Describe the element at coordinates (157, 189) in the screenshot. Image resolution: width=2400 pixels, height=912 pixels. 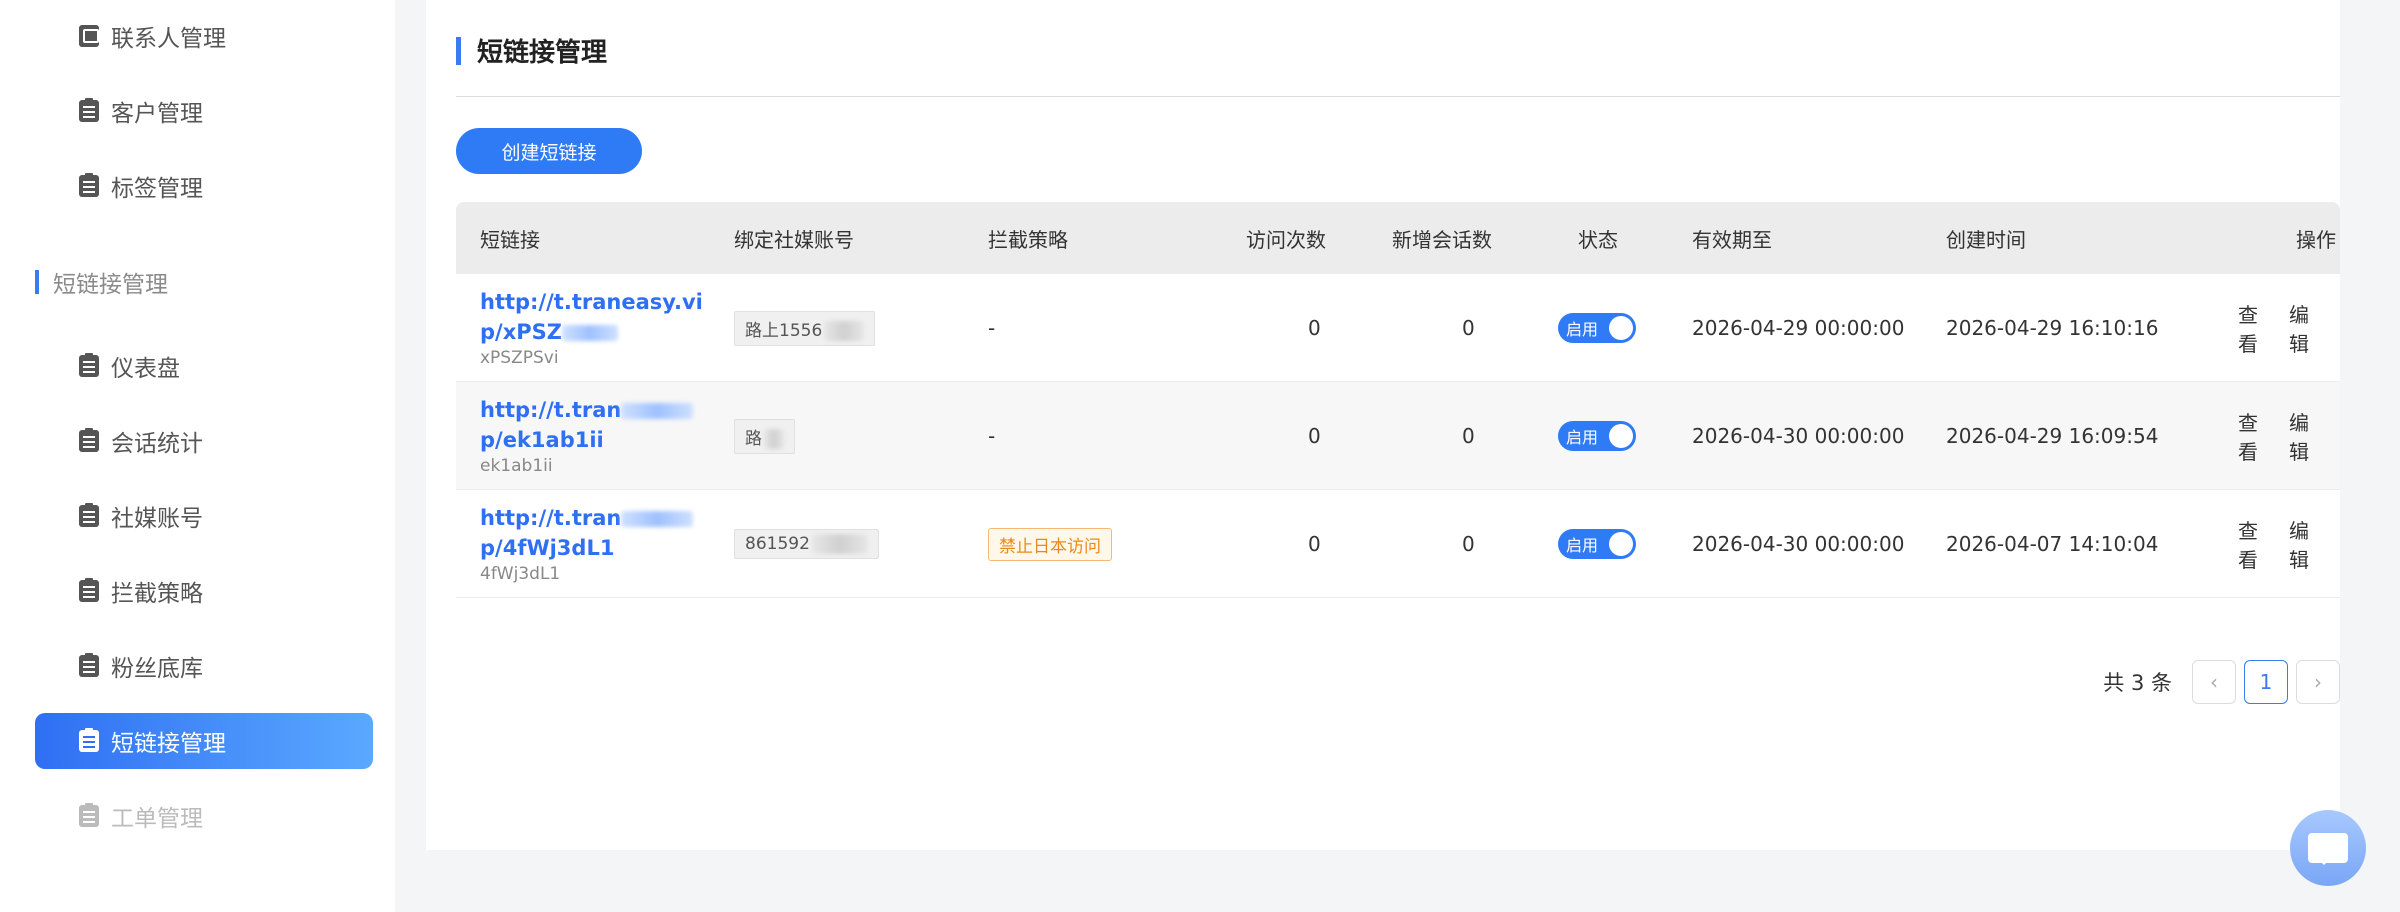
I see `sidebar-item-label: 标签管理` at that location.